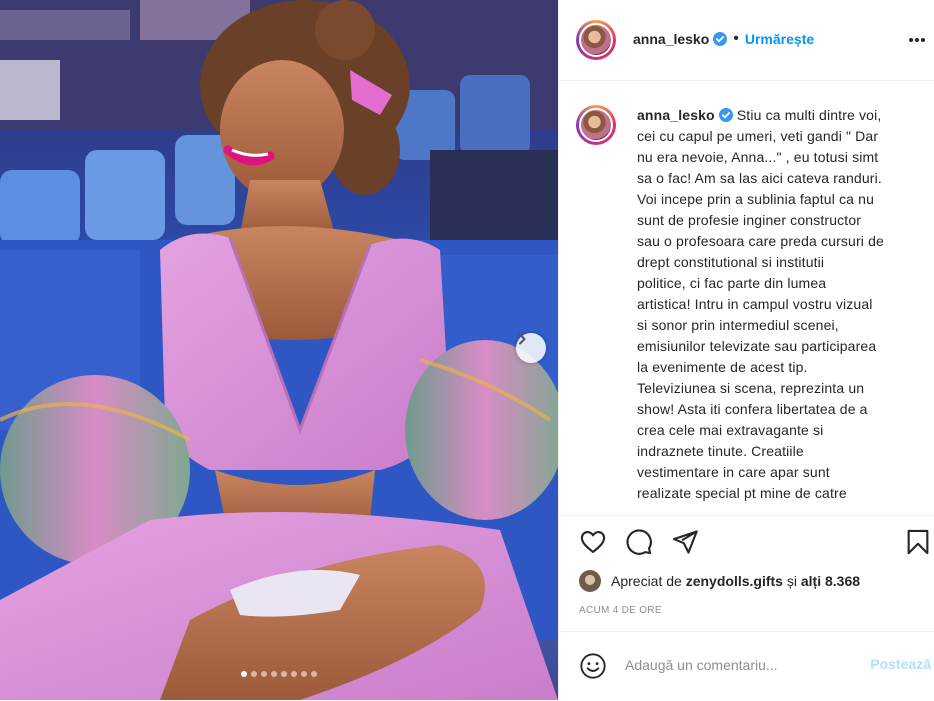 Image resolution: width=934 pixels, height=701 pixels. What do you see at coordinates (734, 581) in the screenshot?
I see `liker-username: zenydolls.gifts` at bounding box center [734, 581].